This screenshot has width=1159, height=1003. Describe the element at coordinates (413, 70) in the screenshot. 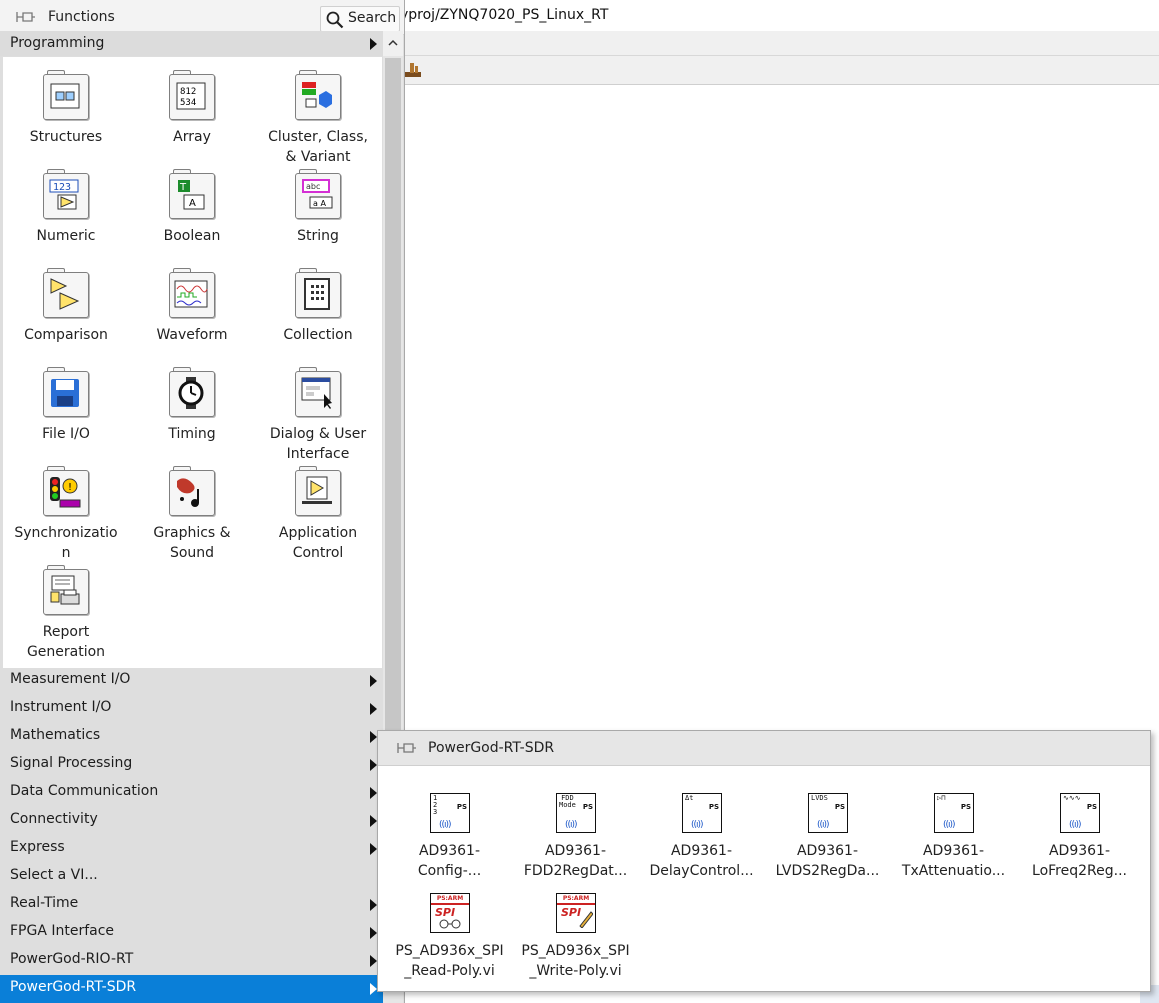

I see `clean-up-diagram-icon` at that location.